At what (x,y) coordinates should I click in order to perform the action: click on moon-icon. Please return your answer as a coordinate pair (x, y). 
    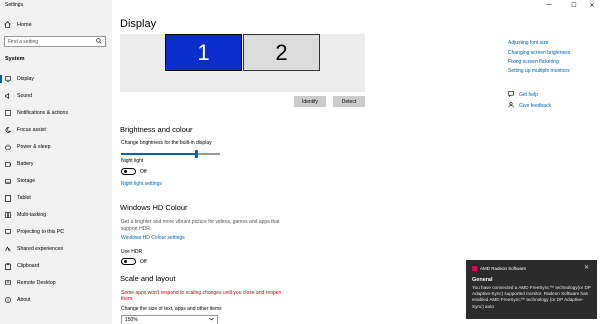
    Looking at the image, I should click on (8, 130).